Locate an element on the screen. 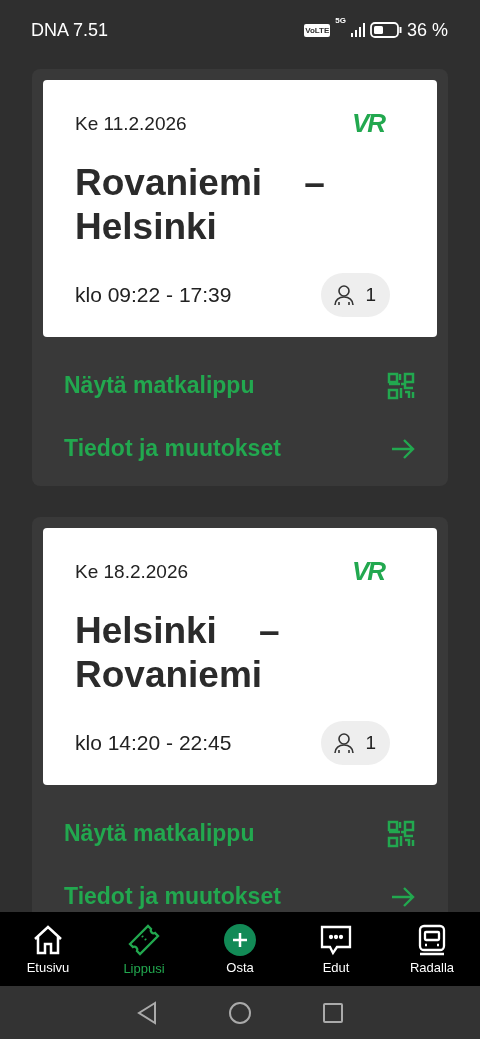 Image resolution: width=480 pixels, height=1039 pixels. status-time: DNA 7.51 is located at coordinates (70, 30).